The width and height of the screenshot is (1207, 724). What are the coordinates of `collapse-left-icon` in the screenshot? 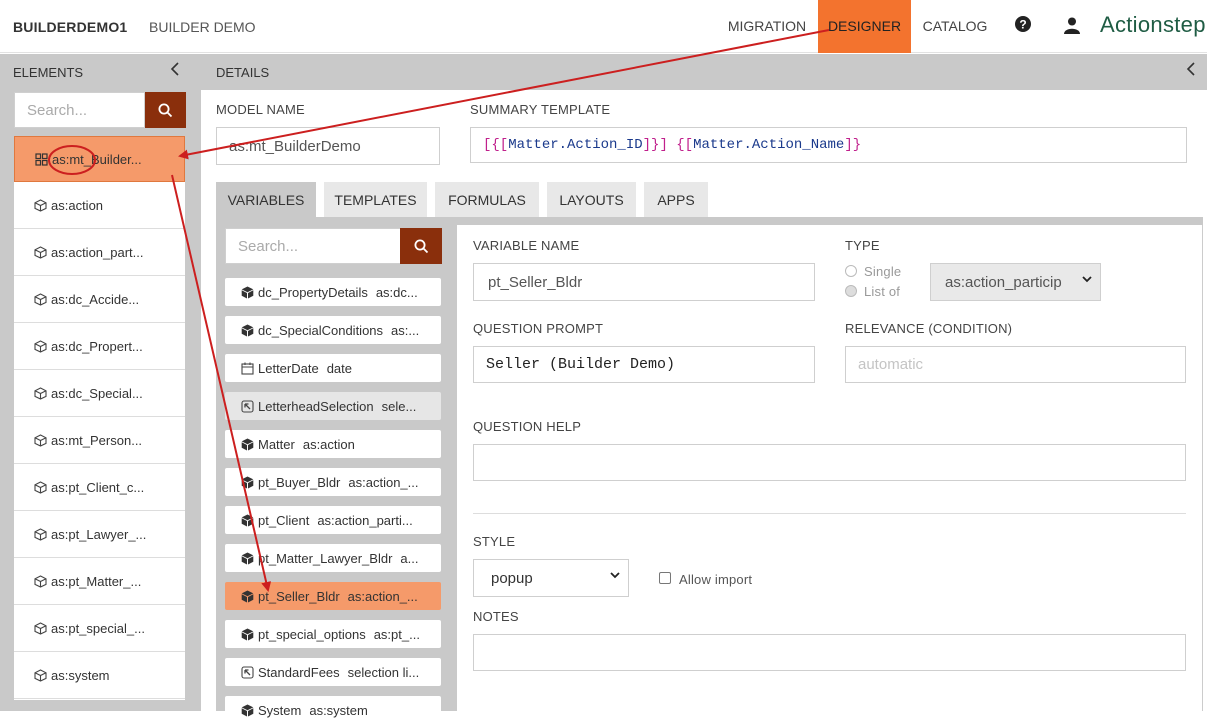 It's located at (175, 71).